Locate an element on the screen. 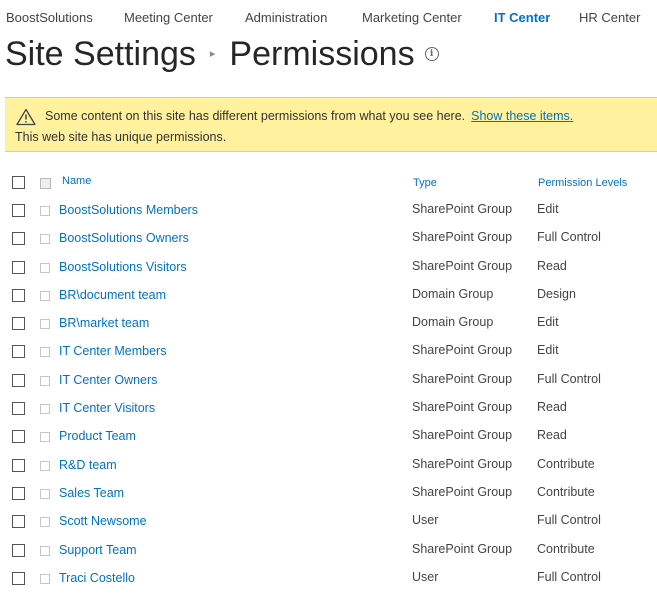 Image resolution: width=657 pixels, height=593 pixels. row-name-link: Traci Costello is located at coordinates (97, 578).